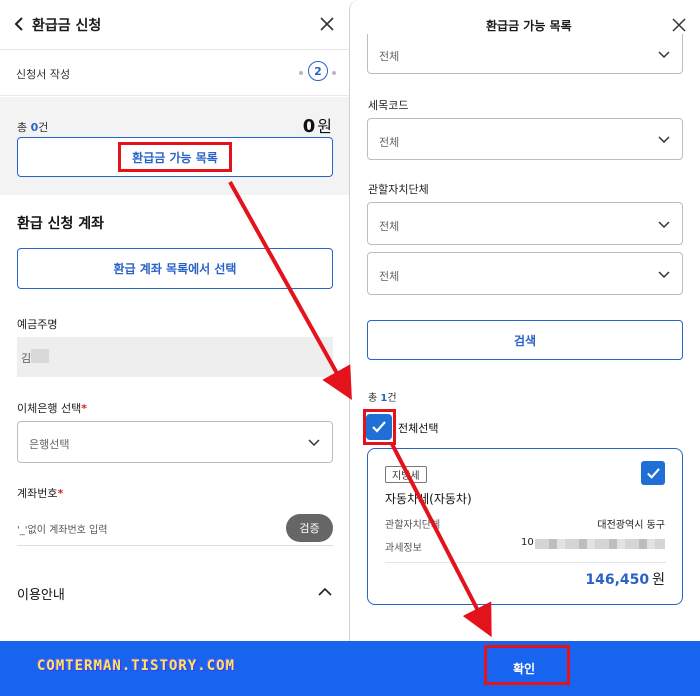 This screenshot has width=700, height=696. I want to click on tax-info-row-label: 과세정보, so click(403, 548).